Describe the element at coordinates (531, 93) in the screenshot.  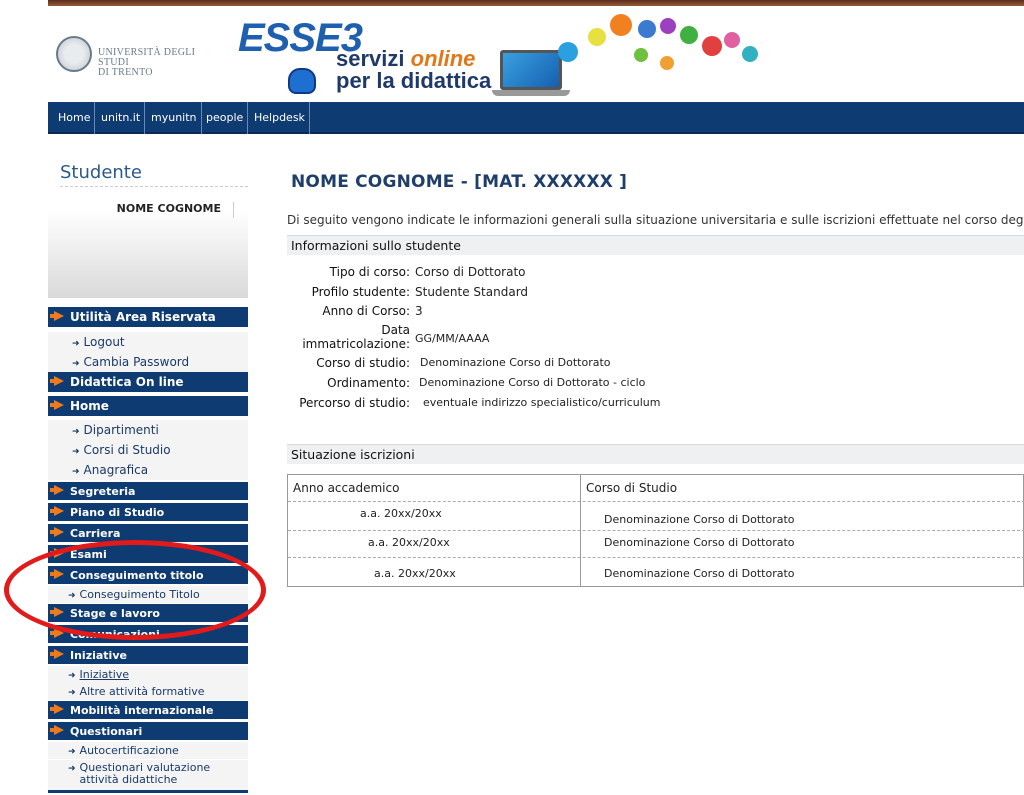
I see `laptop-base` at that location.